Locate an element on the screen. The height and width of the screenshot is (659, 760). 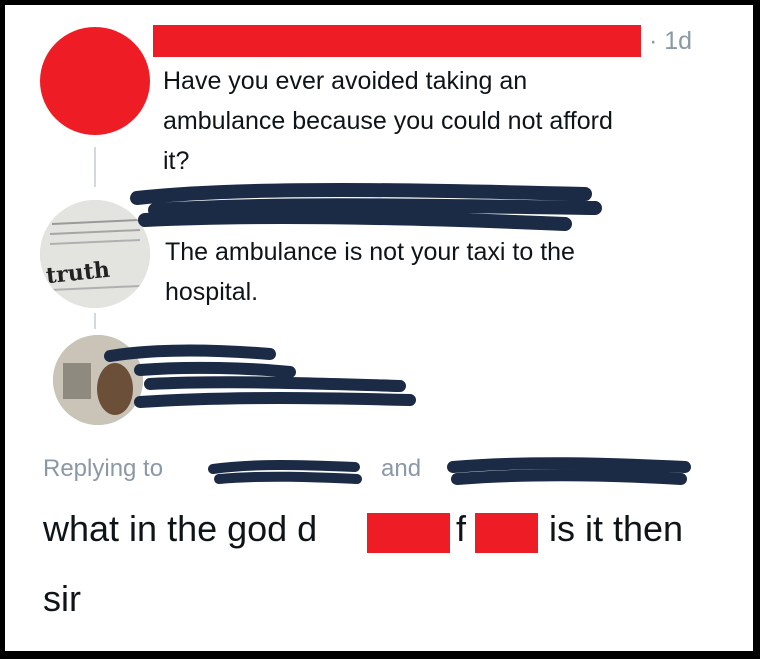
tweet-text-line: The ambulance is not your taxi to the is located at coordinates (370, 252).